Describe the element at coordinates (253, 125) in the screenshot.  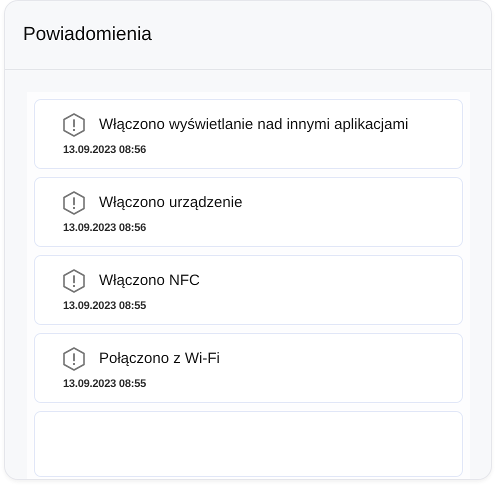
I see `notification-message: Włączono wyświetlanie nad innymi aplikacjami` at that location.